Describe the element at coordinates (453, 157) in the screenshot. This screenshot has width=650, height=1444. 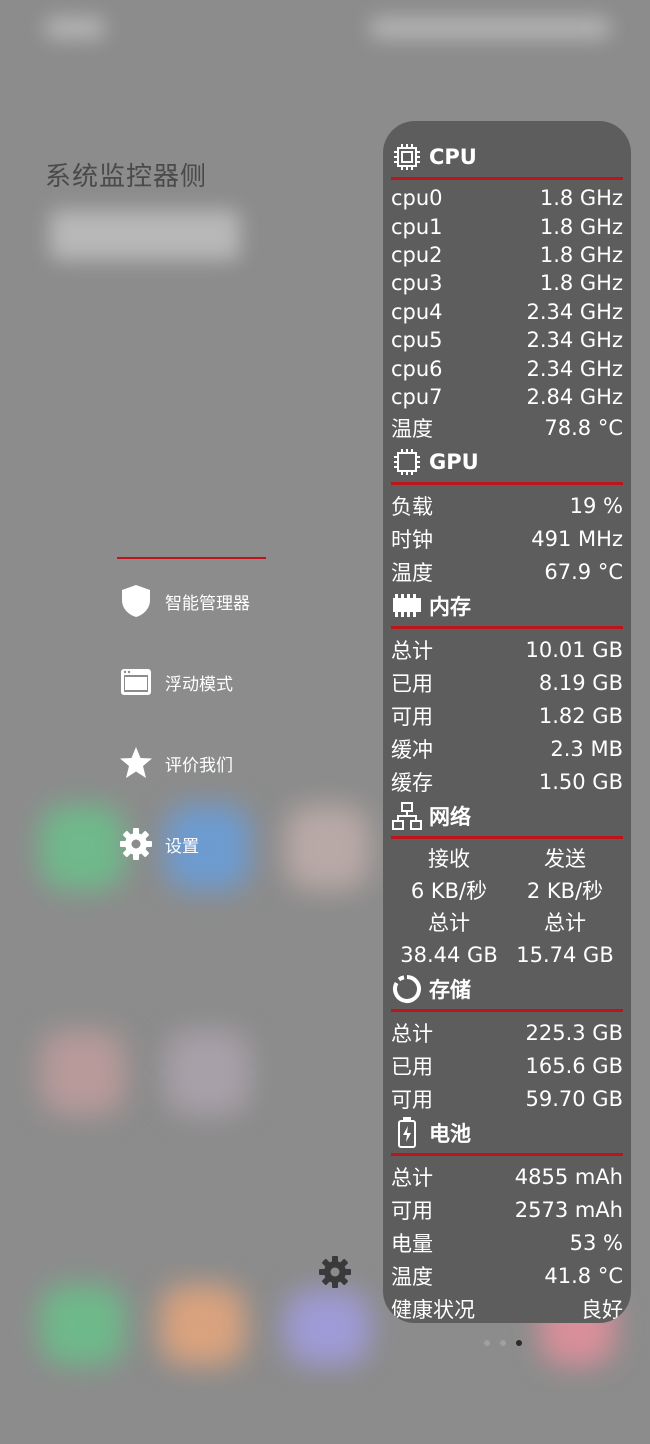
I see `cpu-section-title: CPU` at that location.